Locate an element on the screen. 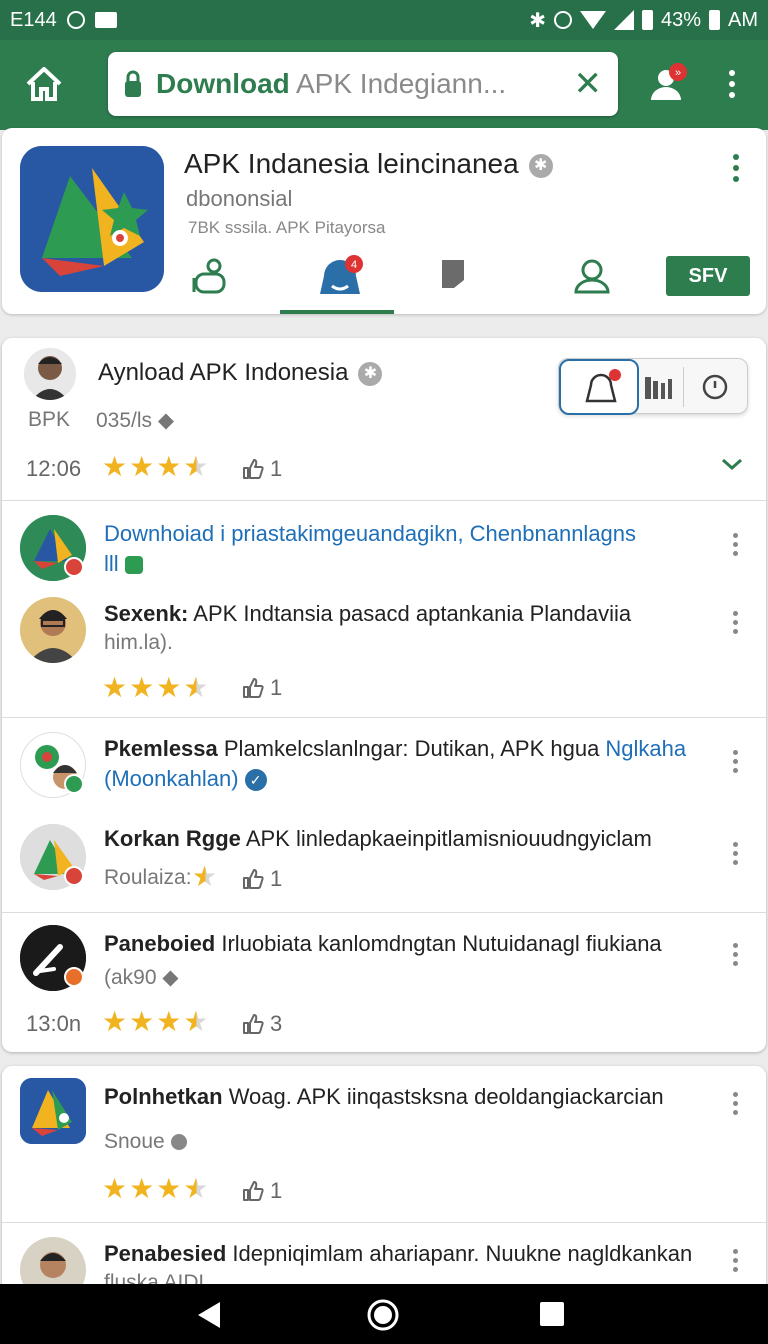 Image resolution: width=768 pixels, height=1344 pixels. tab-bookmark is located at coordinates (454, 284).